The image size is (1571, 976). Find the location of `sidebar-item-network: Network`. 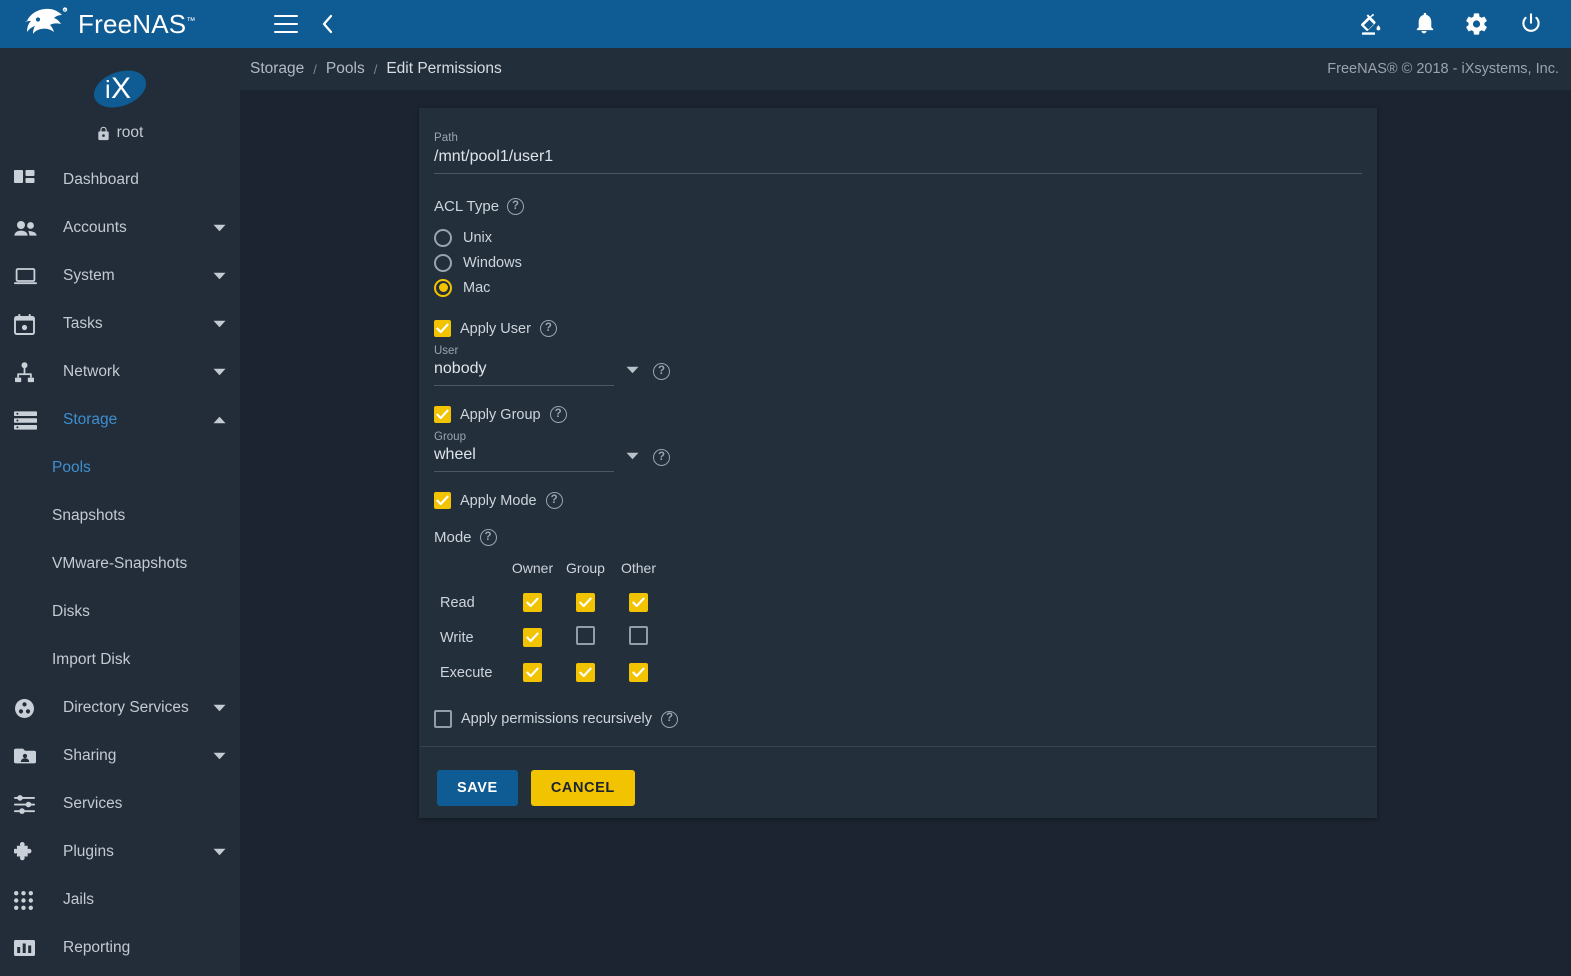

sidebar-item-network: Network is located at coordinates (120, 372).